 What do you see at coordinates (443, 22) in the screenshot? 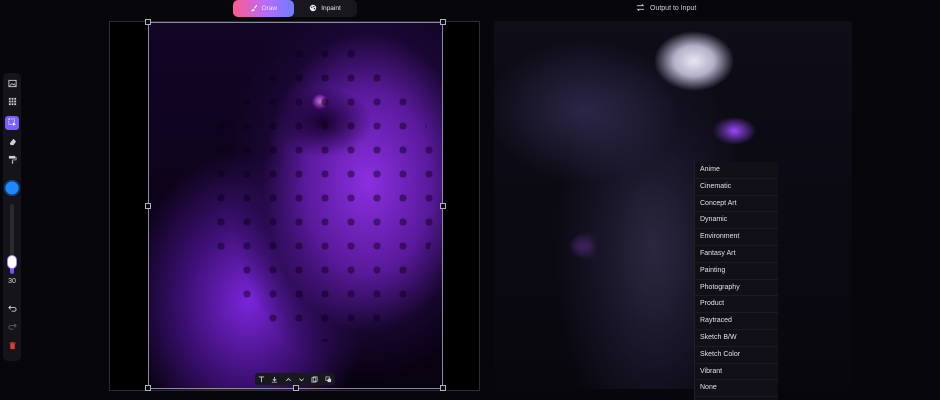
I see `resize-handle-top-right` at bounding box center [443, 22].